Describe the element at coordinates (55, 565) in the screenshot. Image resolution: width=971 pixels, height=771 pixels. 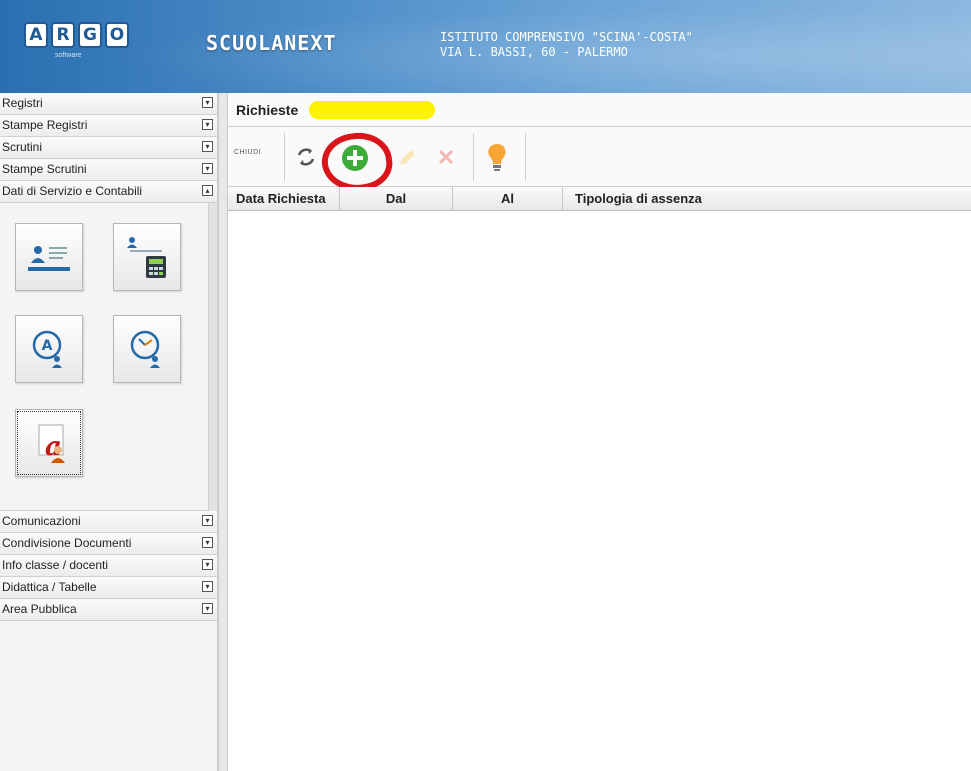
I see `sidebar-item-label: Info classe / docenti` at that location.